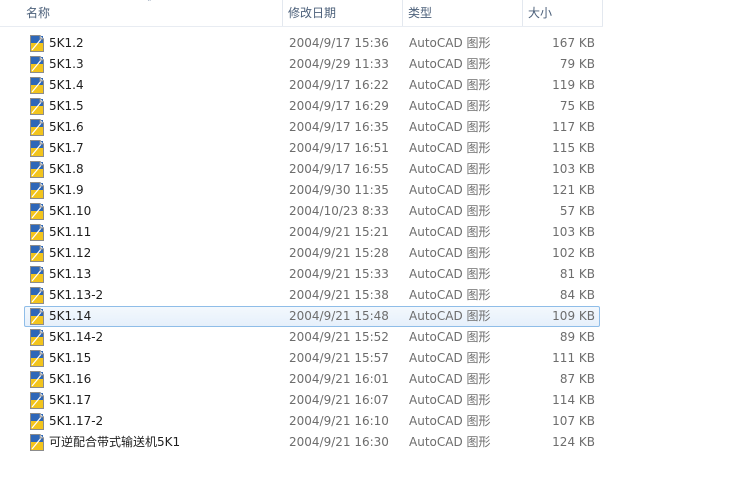 The width and height of the screenshot is (729, 494). I want to click on file-modified-date: 2004/9/30 11:35, so click(339, 190).